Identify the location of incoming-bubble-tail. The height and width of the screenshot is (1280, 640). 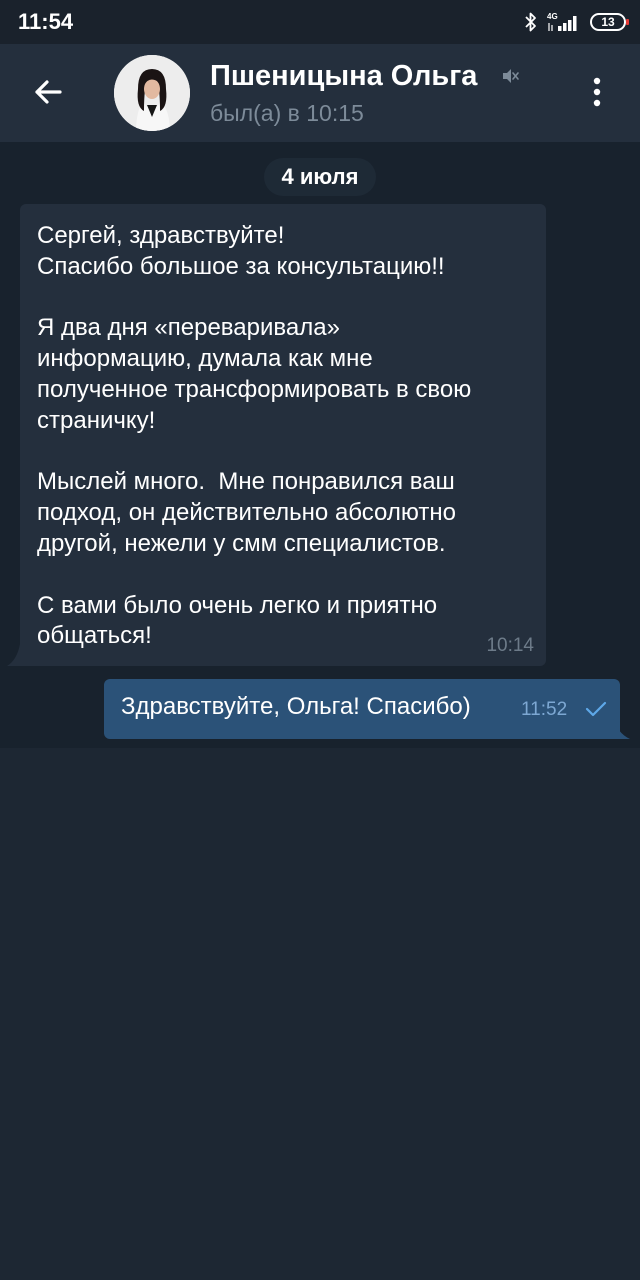
(13, 655).